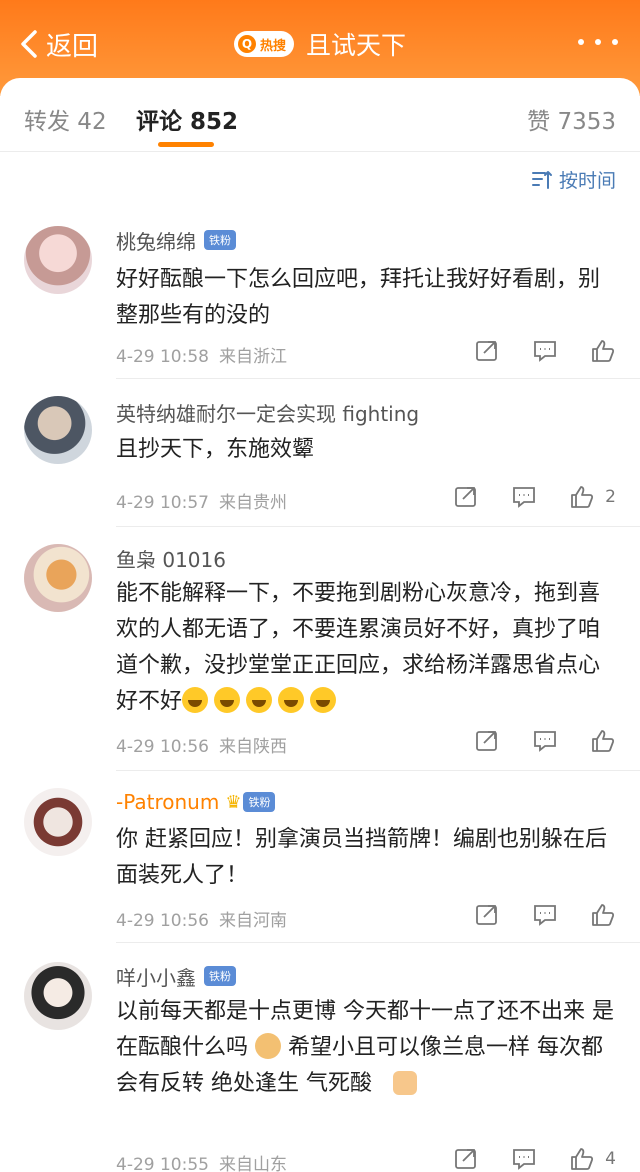 This screenshot has width=640, height=1172. Describe the element at coordinates (162, 357) in the screenshot. I see `comment-time: 4-29 10:58` at that location.